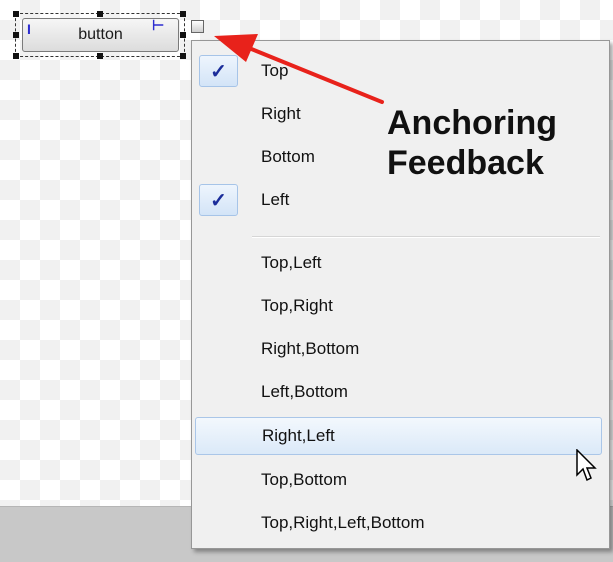  What do you see at coordinates (299, 69) in the screenshot?
I see `red-arrow-icon` at bounding box center [299, 69].